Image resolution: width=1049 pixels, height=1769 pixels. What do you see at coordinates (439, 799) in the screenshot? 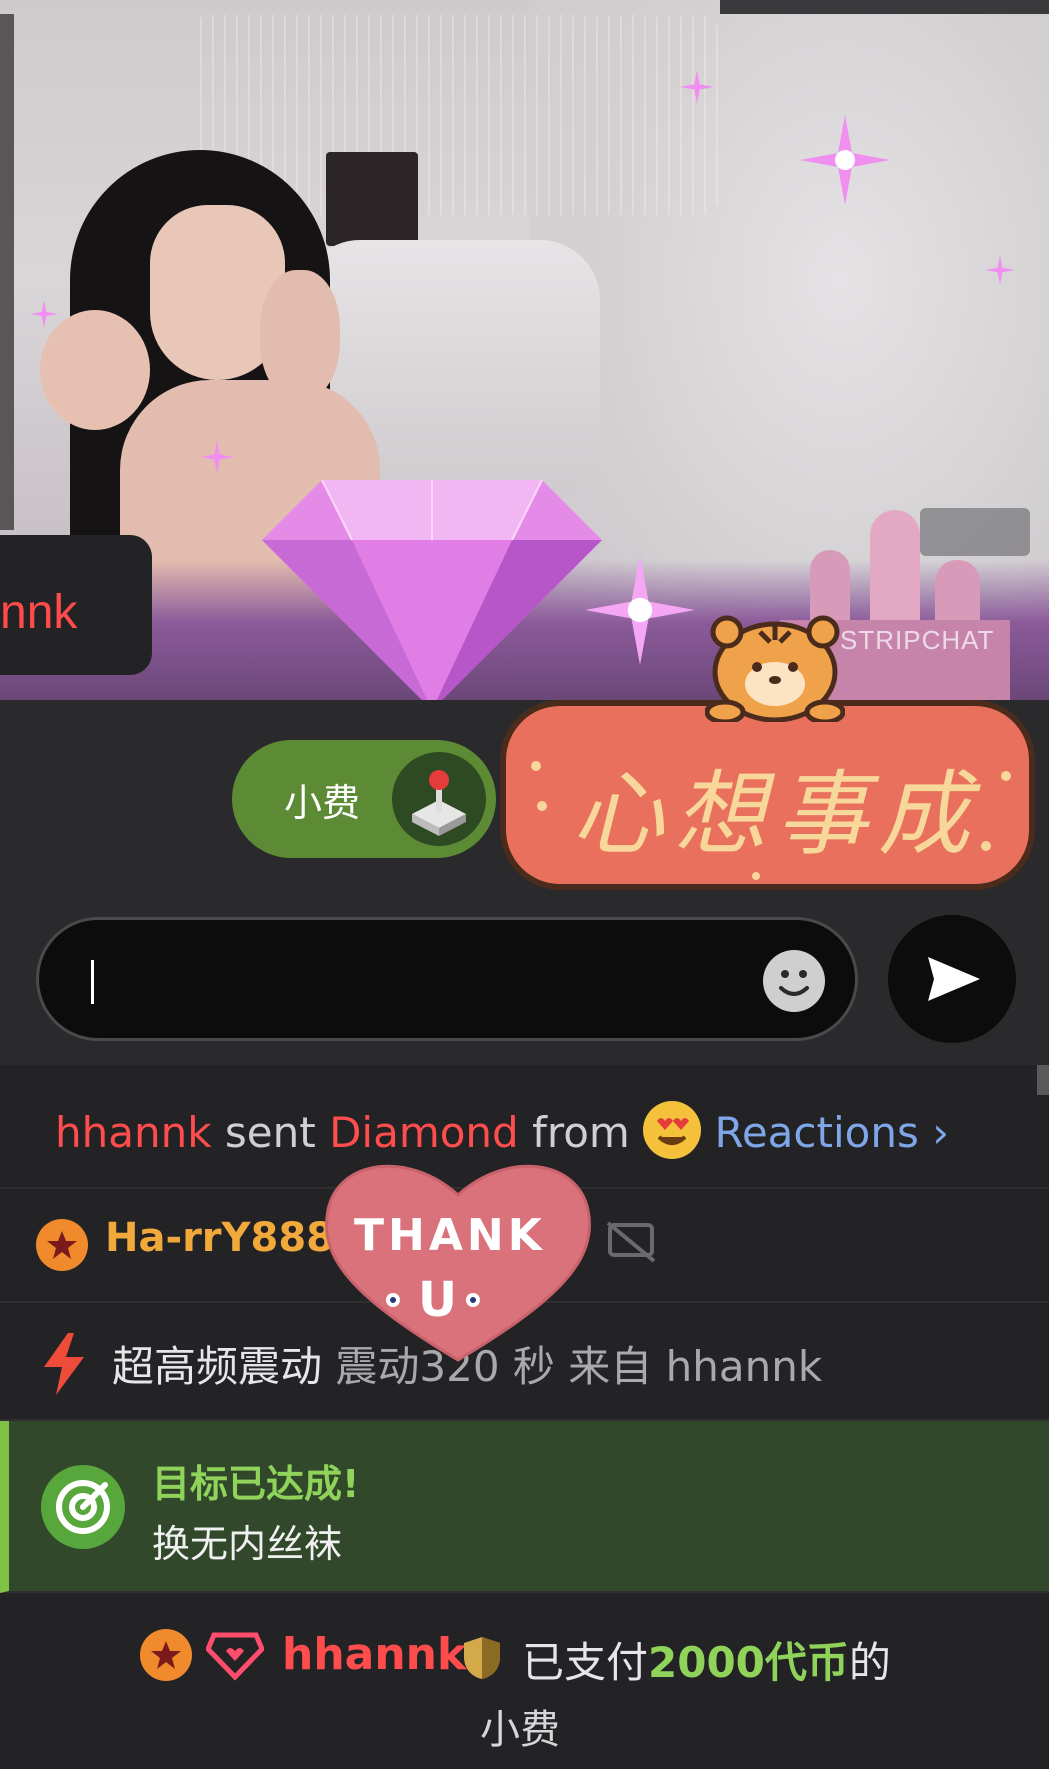
I see `joystick-icon` at bounding box center [439, 799].